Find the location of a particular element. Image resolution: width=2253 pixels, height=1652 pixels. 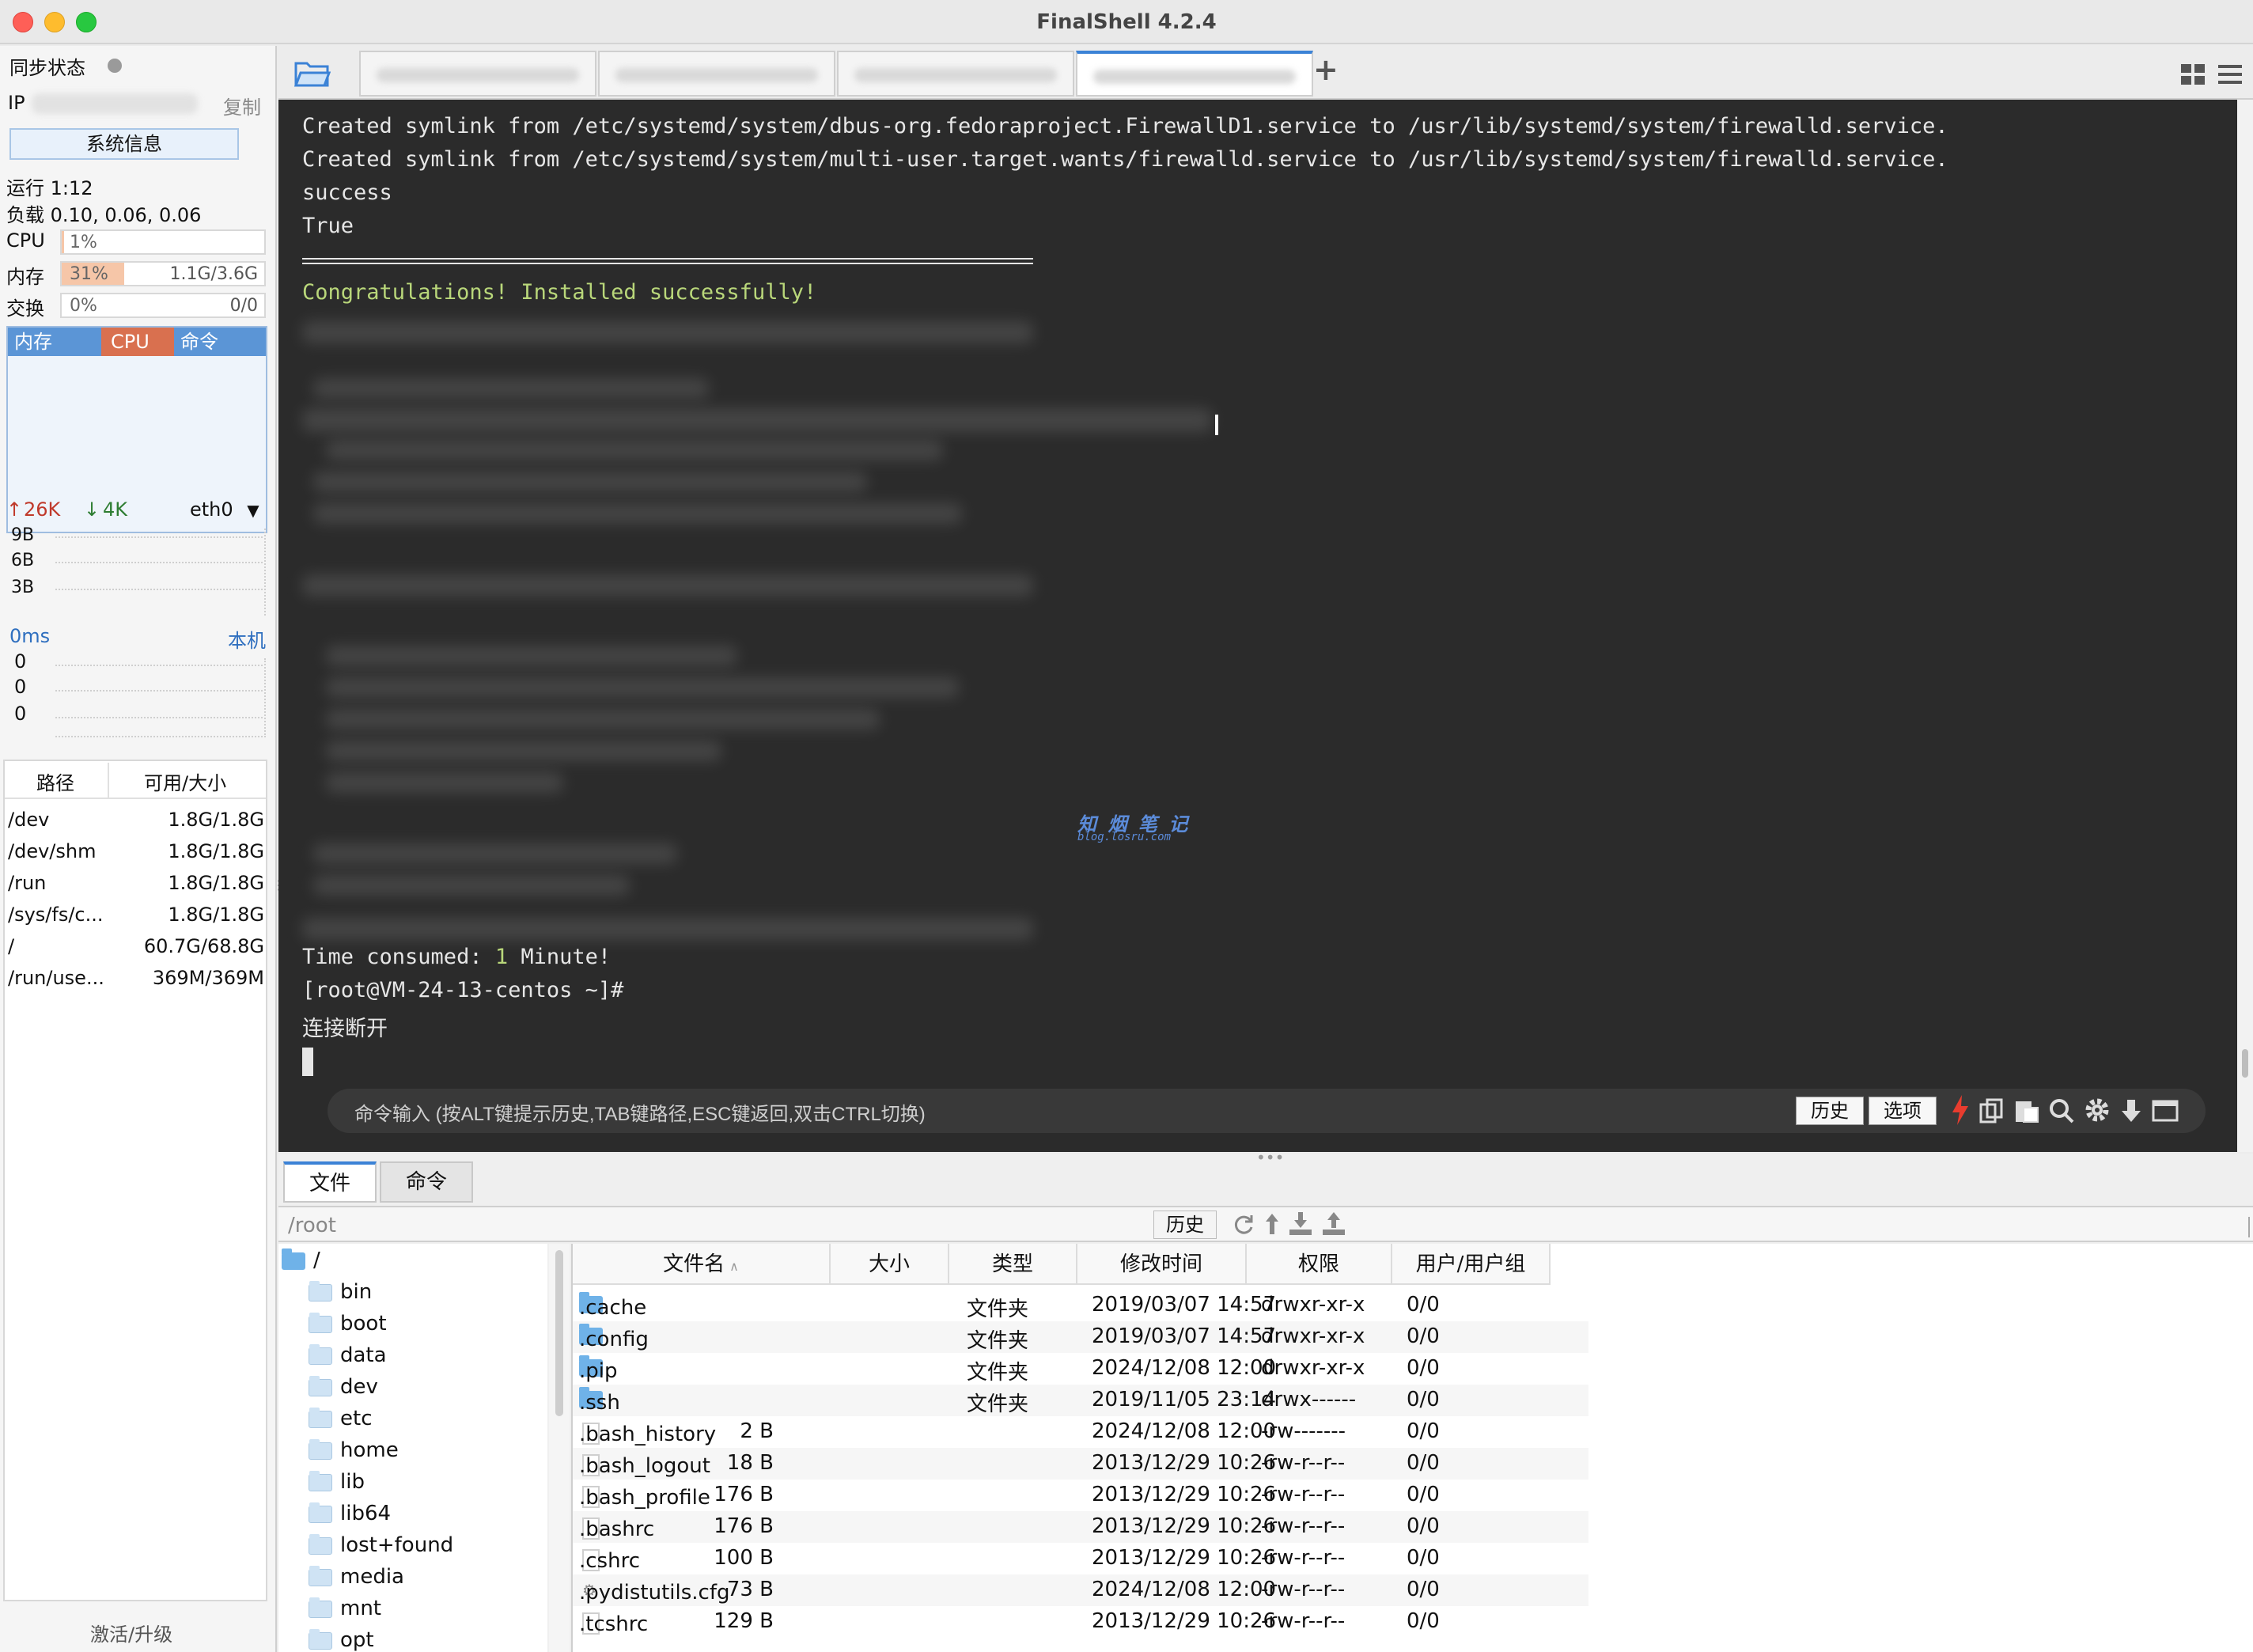

disk-table-row: /sys/fs/c... 1.8G/1.8G is located at coordinates (133, 914).